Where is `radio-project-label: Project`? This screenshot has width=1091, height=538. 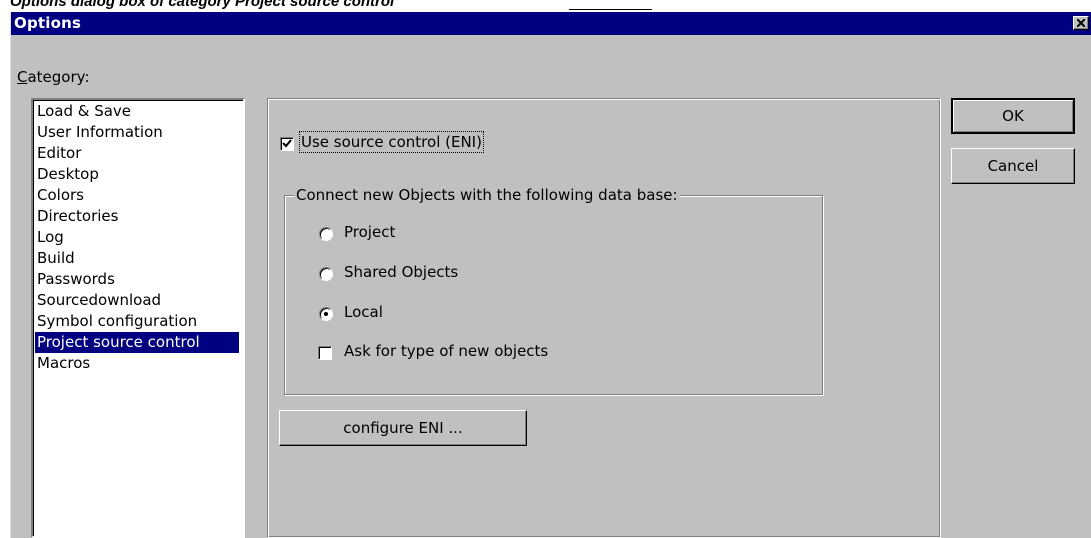
radio-project-label: Project is located at coordinates (369, 232).